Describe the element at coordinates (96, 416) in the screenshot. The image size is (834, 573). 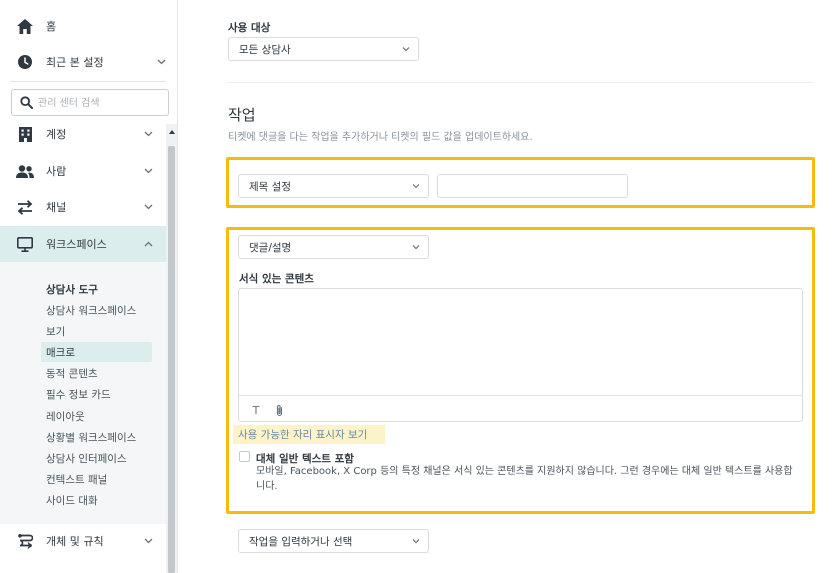
I see `subnav-item-layouts: 레이아웃` at that location.